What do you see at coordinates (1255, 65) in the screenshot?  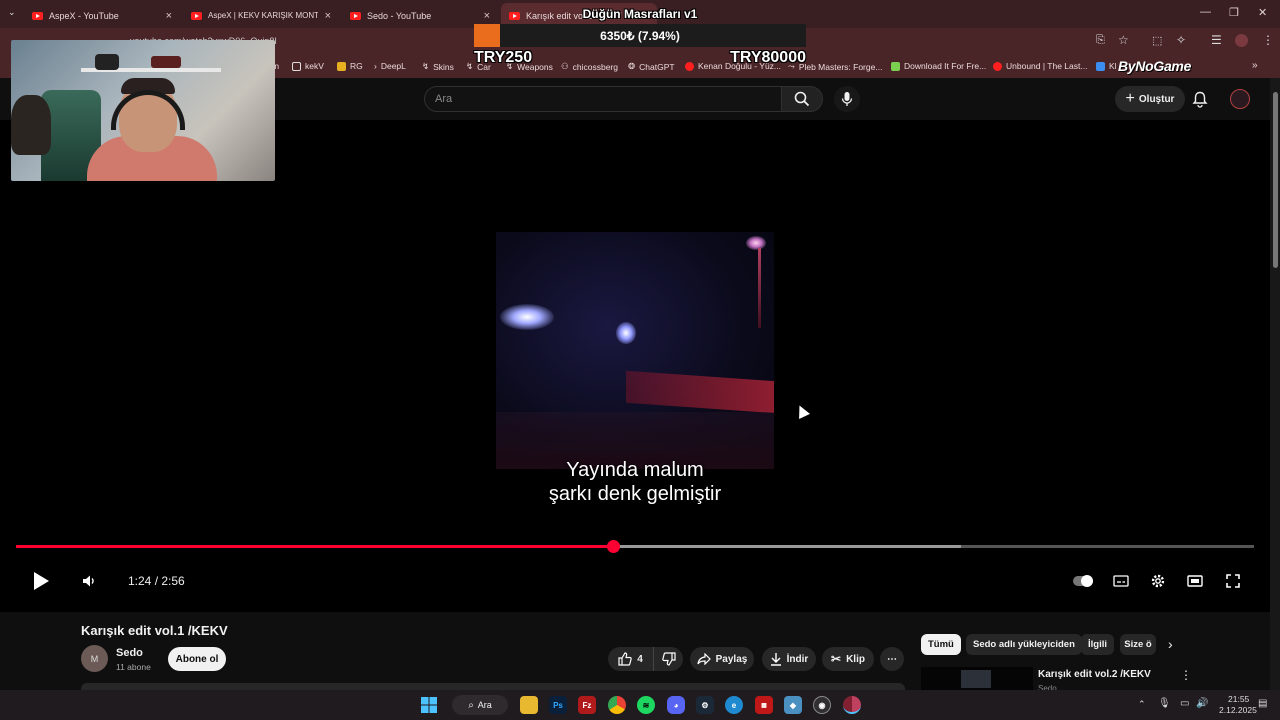 I see `more-bookmarks-icon: »` at bounding box center [1255, 65].